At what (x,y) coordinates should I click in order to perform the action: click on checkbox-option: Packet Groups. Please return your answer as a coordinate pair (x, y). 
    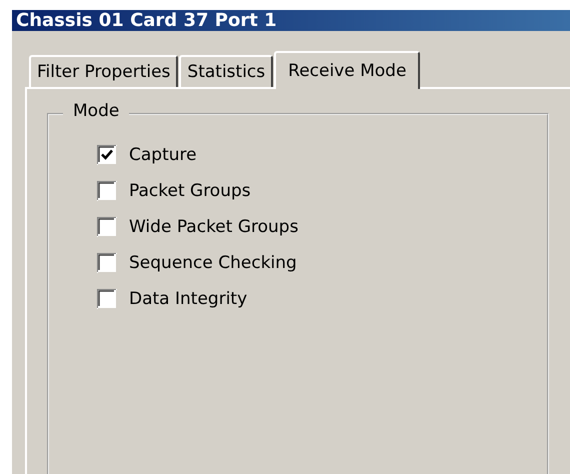
    Looking at the image, I should click on (322, 191).